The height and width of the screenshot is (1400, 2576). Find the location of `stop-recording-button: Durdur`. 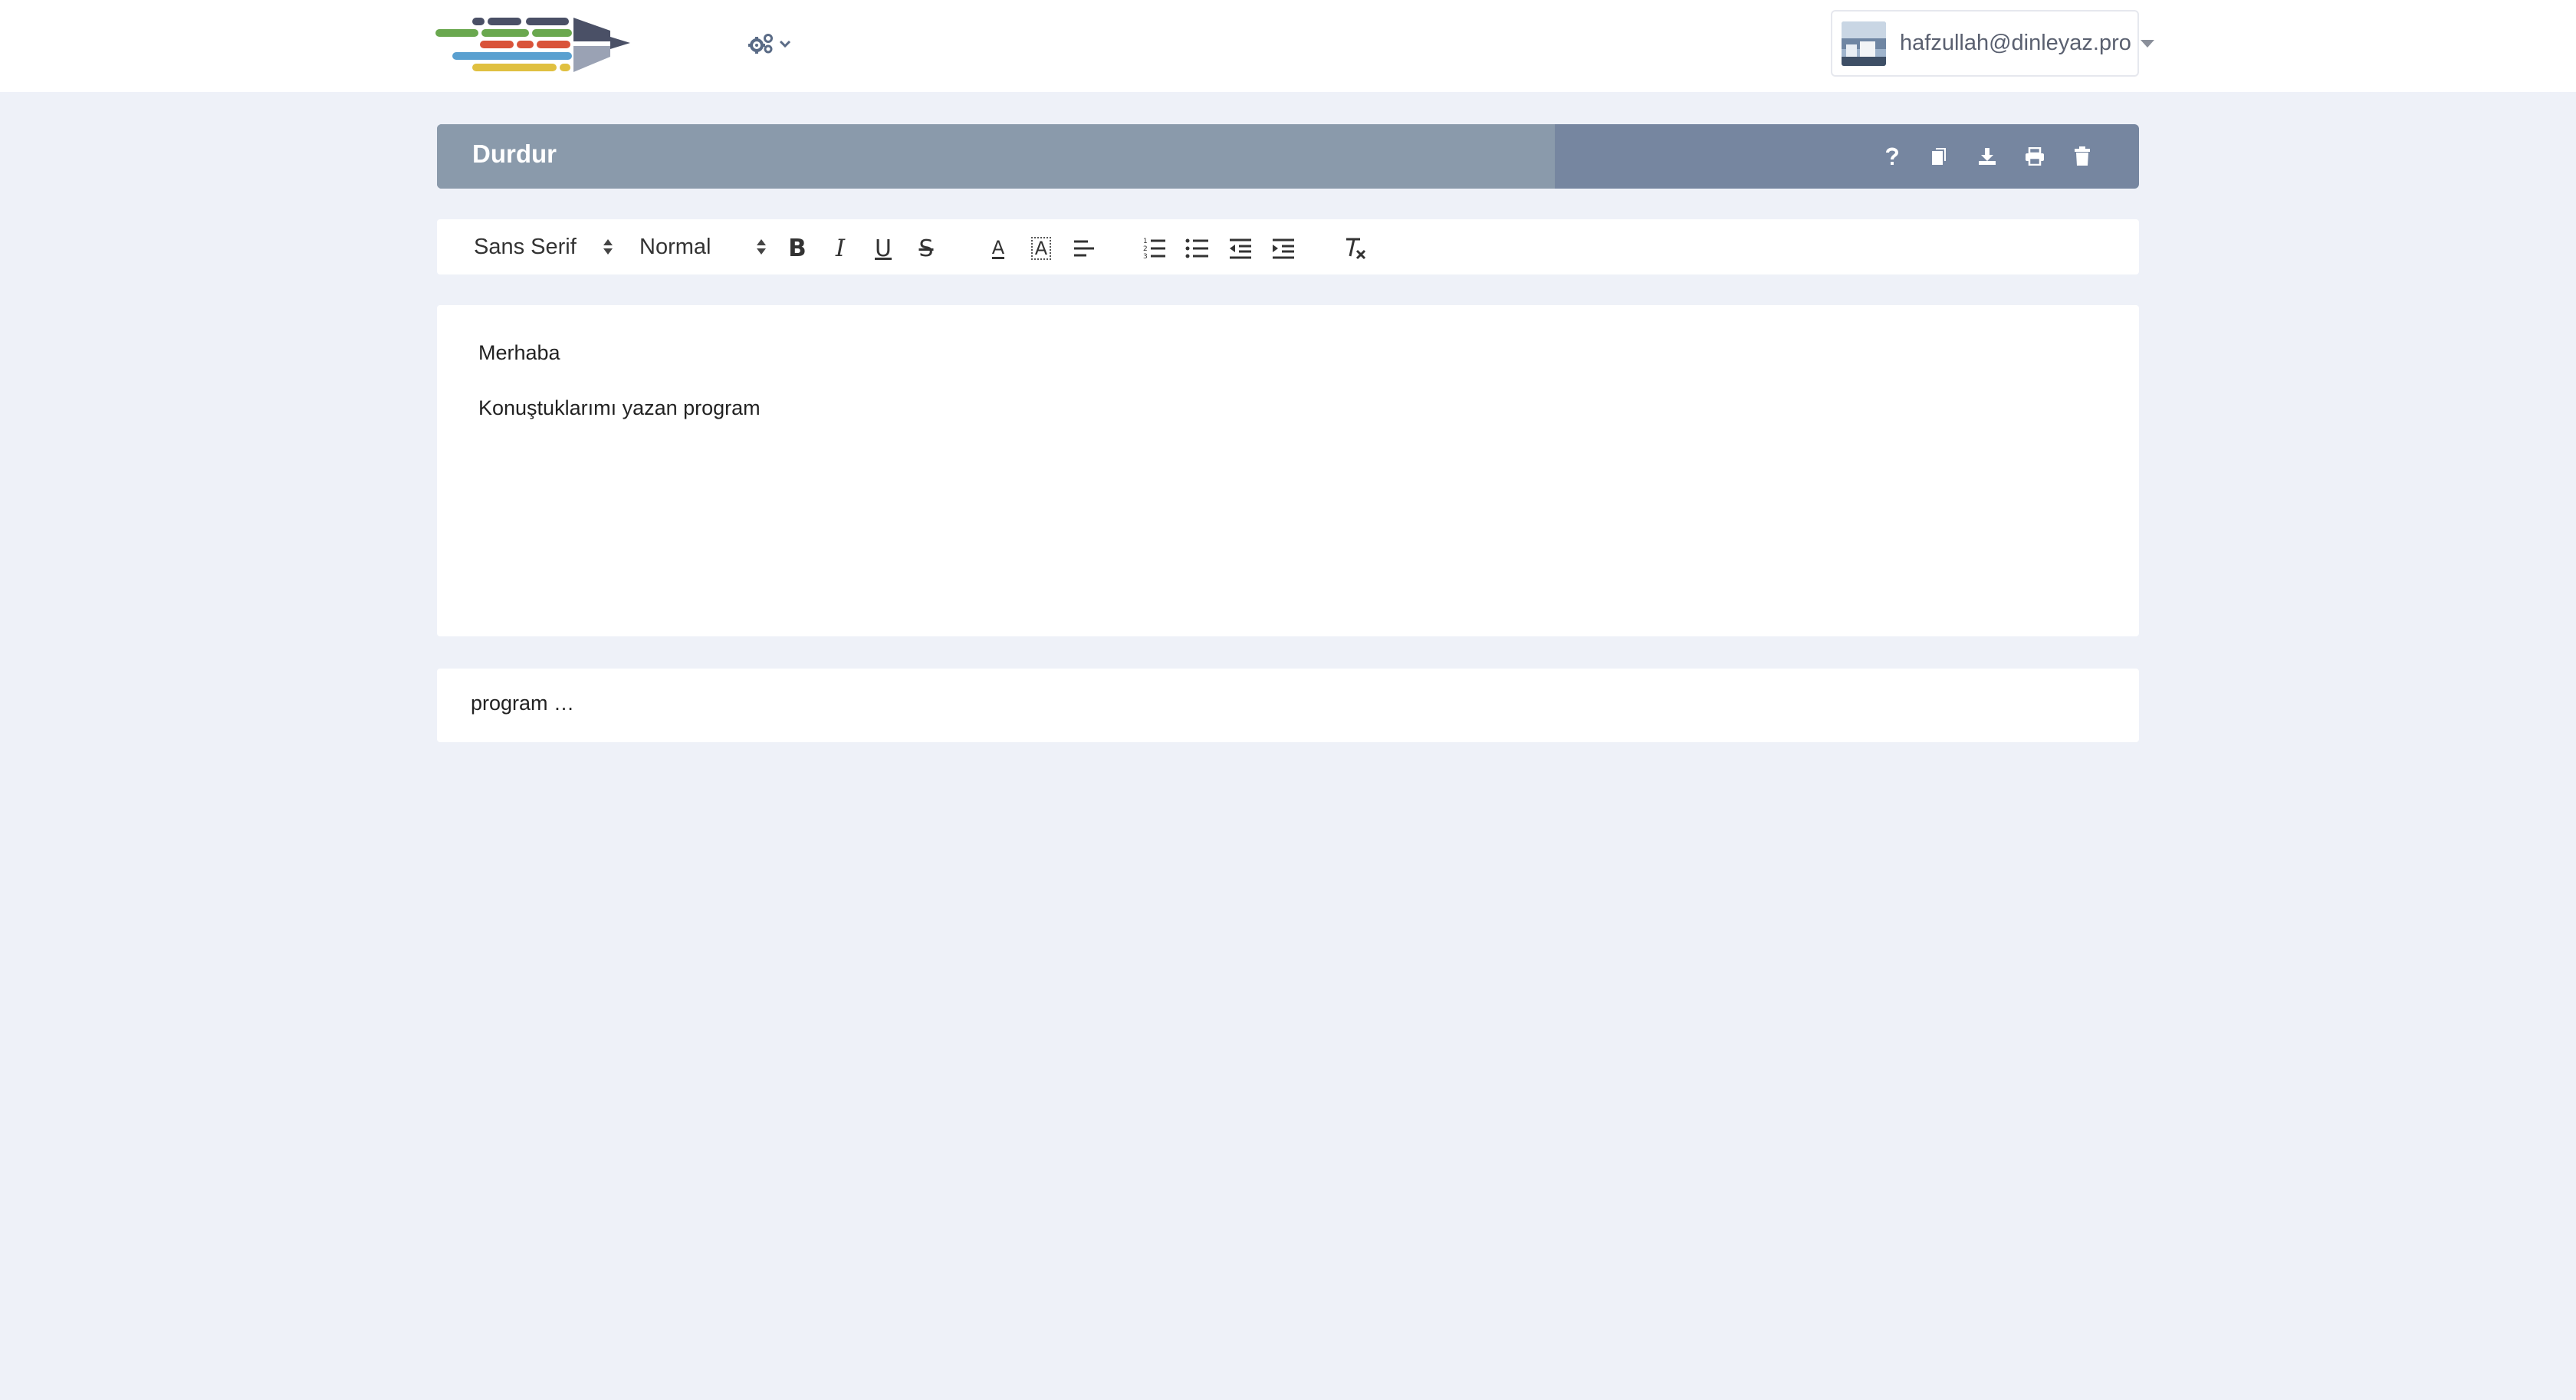

stop-recording-button: Durdur is located at coordinates (996, 156).